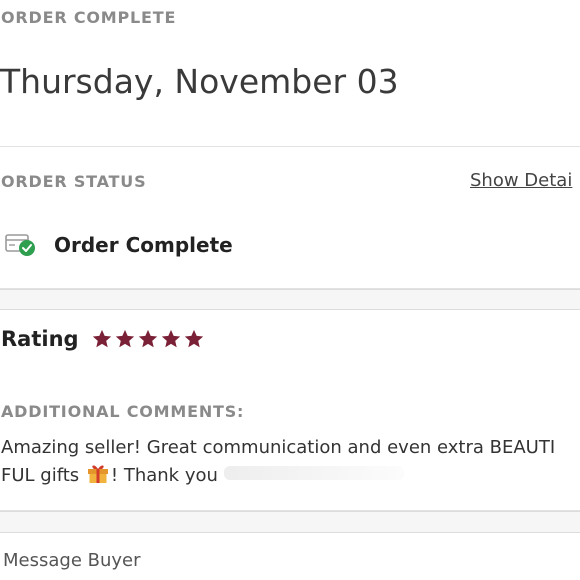 The height and width of the screenshot is (580, 580). I want to click on rating-label: Rating, so click(40, 339).